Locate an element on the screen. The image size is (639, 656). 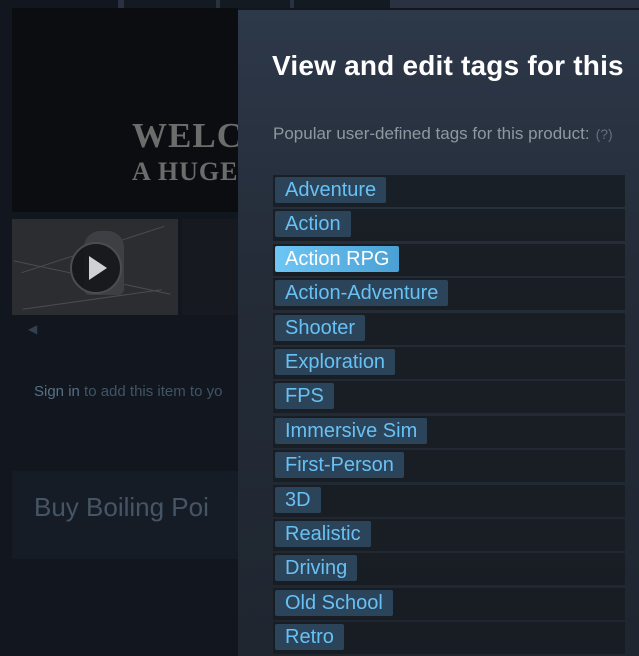
modal-title: View and edit tags for this is located at coordinates (448, 65).